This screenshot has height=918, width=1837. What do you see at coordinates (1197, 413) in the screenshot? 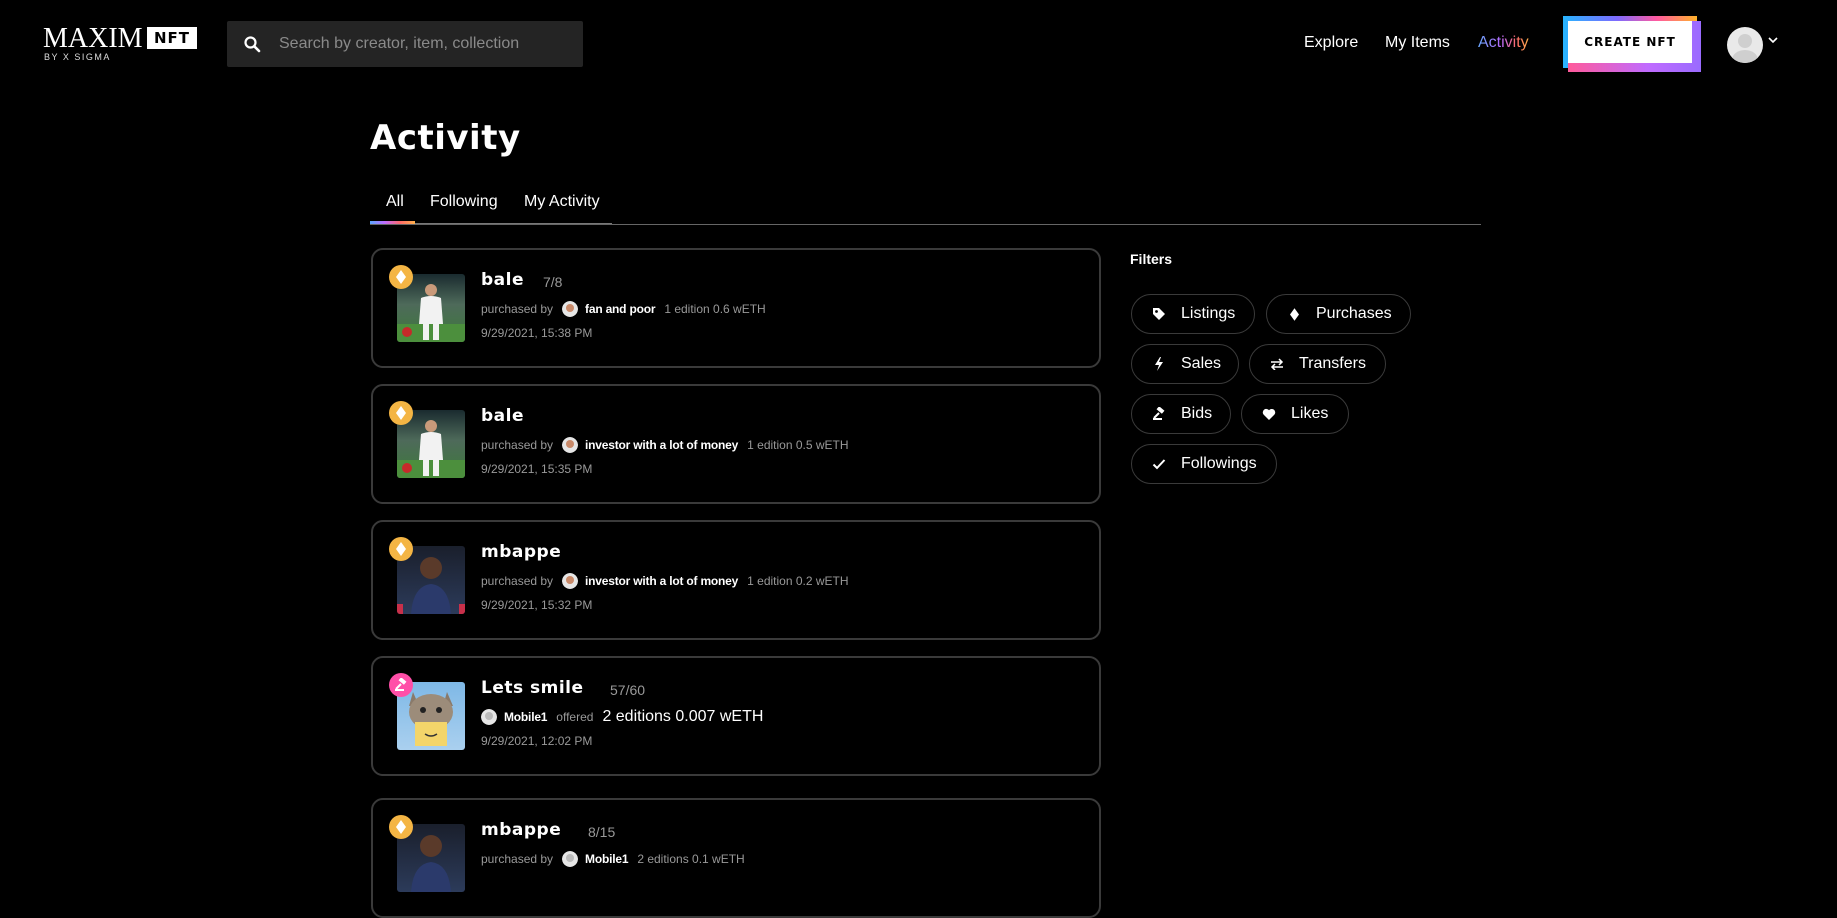
I see `filter-label: Bids` at bounding box center [1197, 413].